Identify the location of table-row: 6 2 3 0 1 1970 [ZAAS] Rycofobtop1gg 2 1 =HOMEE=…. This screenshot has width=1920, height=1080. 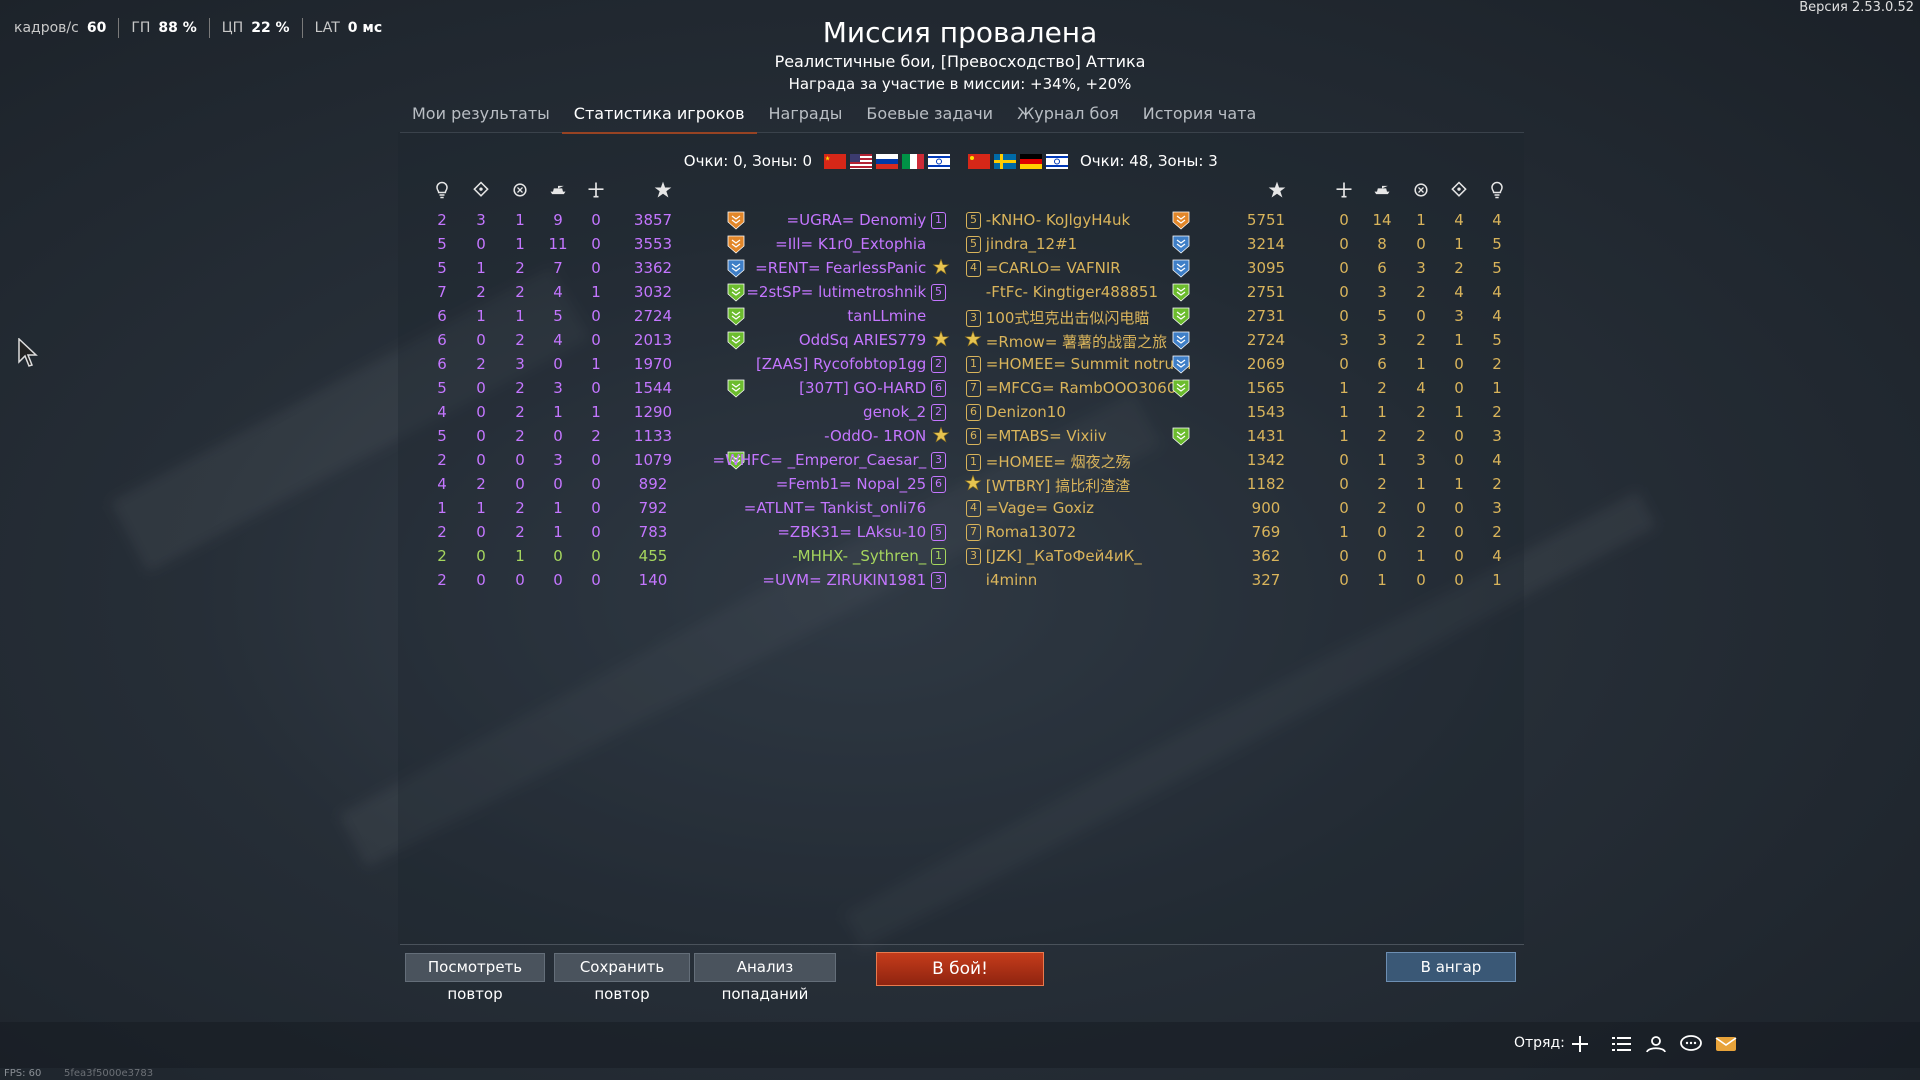
(960, 364).